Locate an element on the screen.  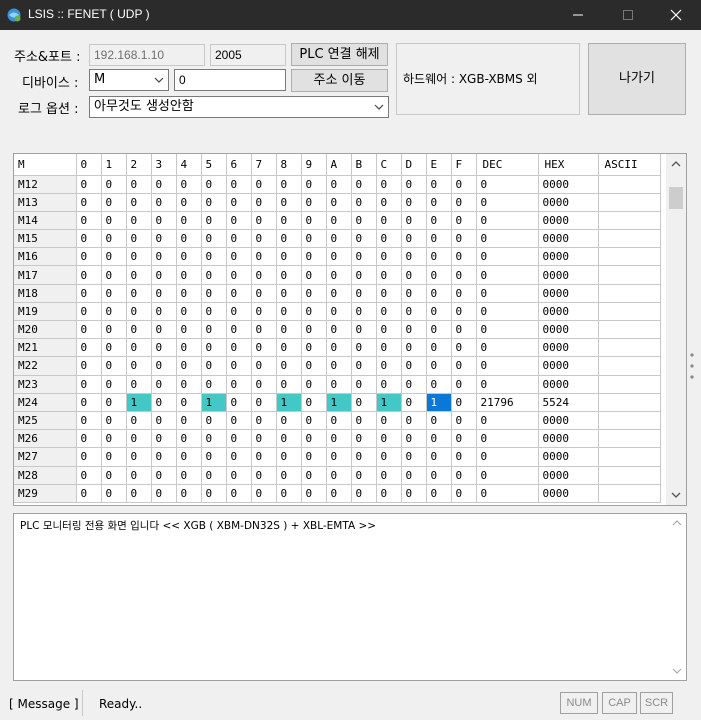
table-row: M27 0 0 0 0 0 0 0 0 0 0 0 0 0 0 0 0 0 0000 is located at coordinates (337, 457).